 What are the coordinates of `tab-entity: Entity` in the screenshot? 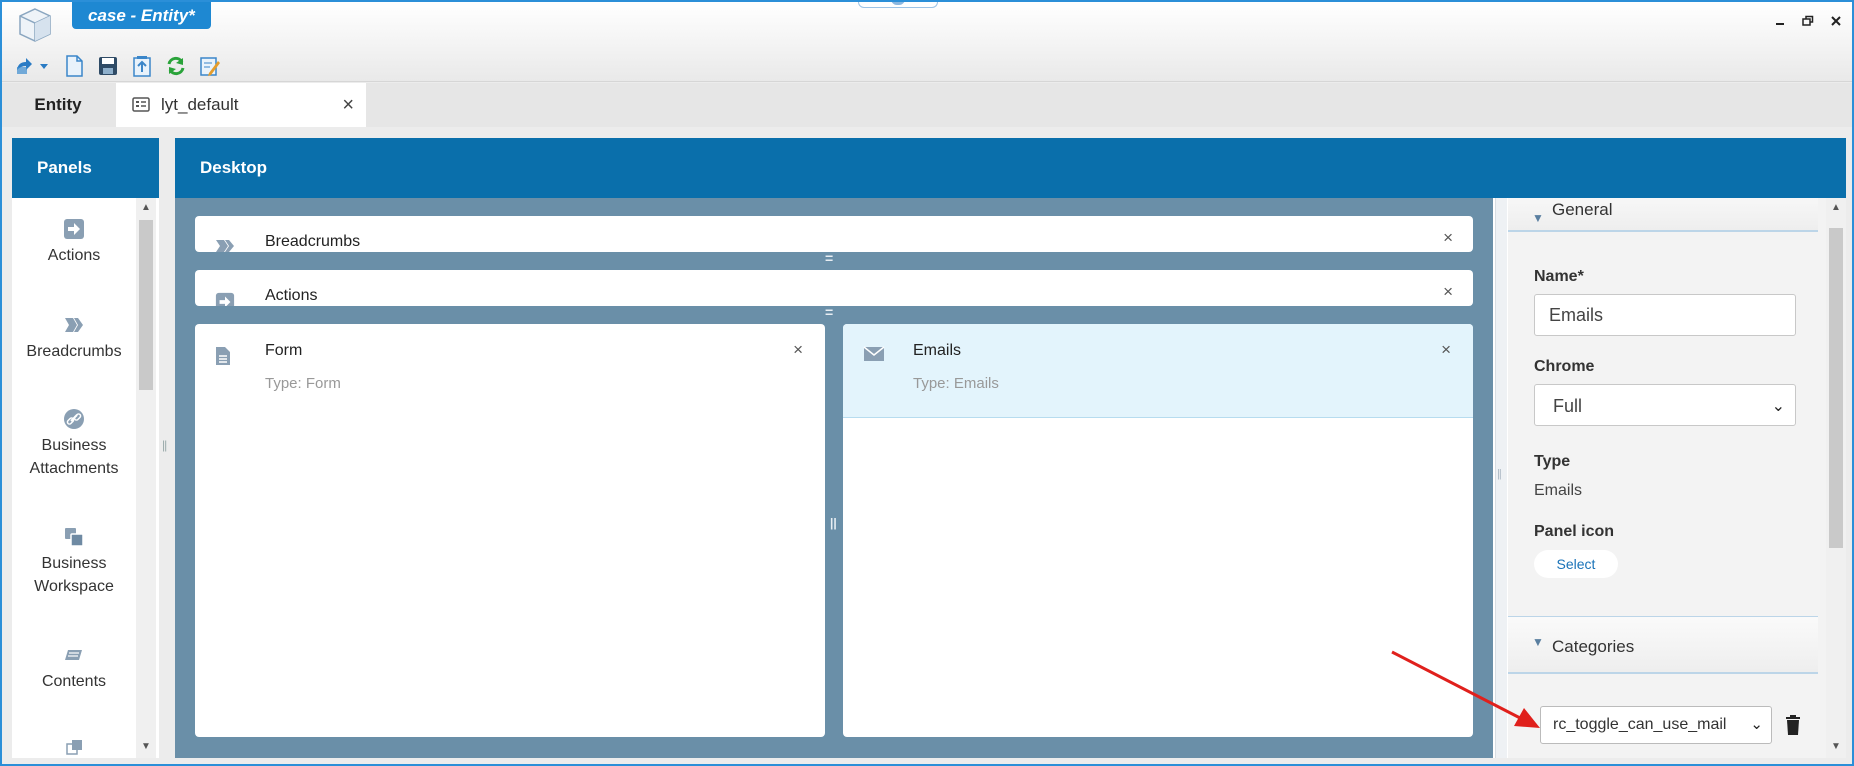 It's located at (58, 105).